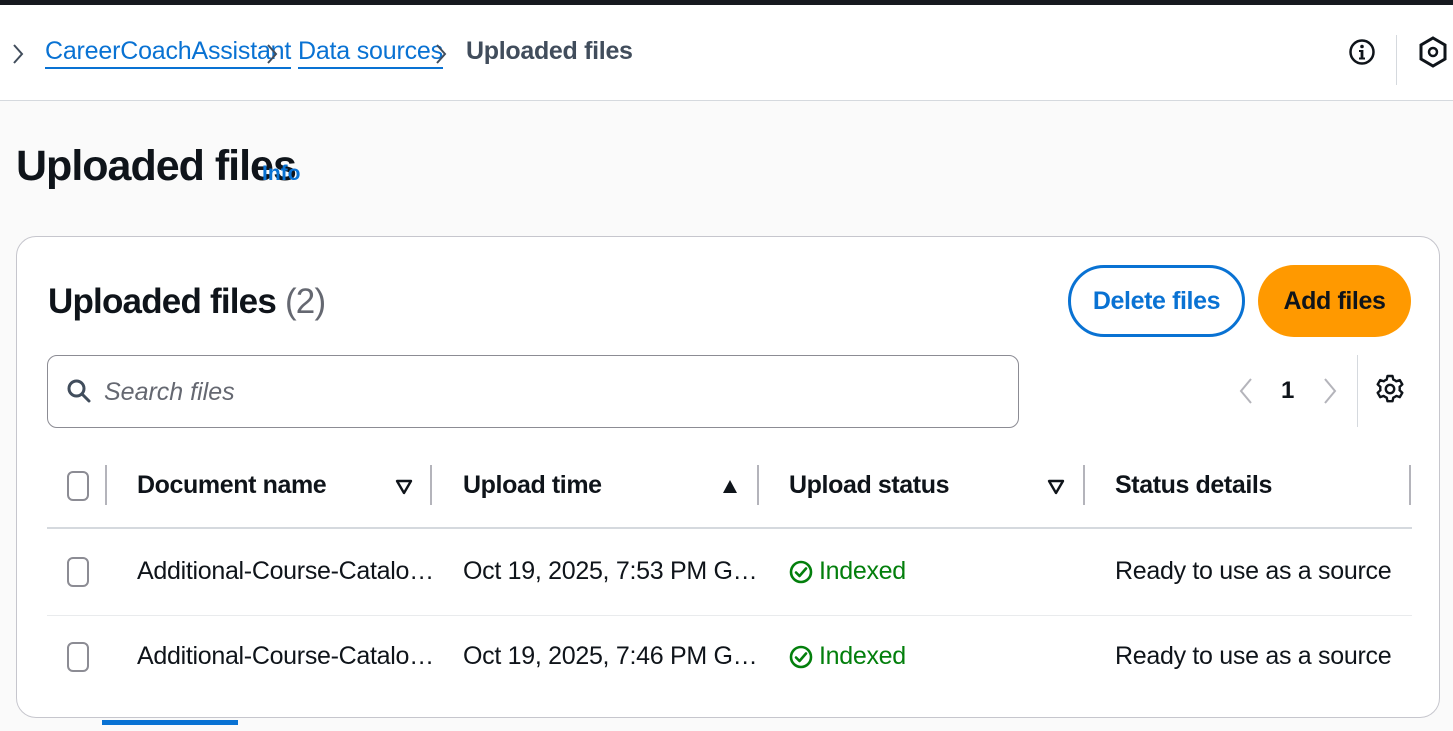 The image size is (1453, 731). Describe the element at coordinates (1334, 301) in the screenshot. I see `add-files-button: Add files` at that location.